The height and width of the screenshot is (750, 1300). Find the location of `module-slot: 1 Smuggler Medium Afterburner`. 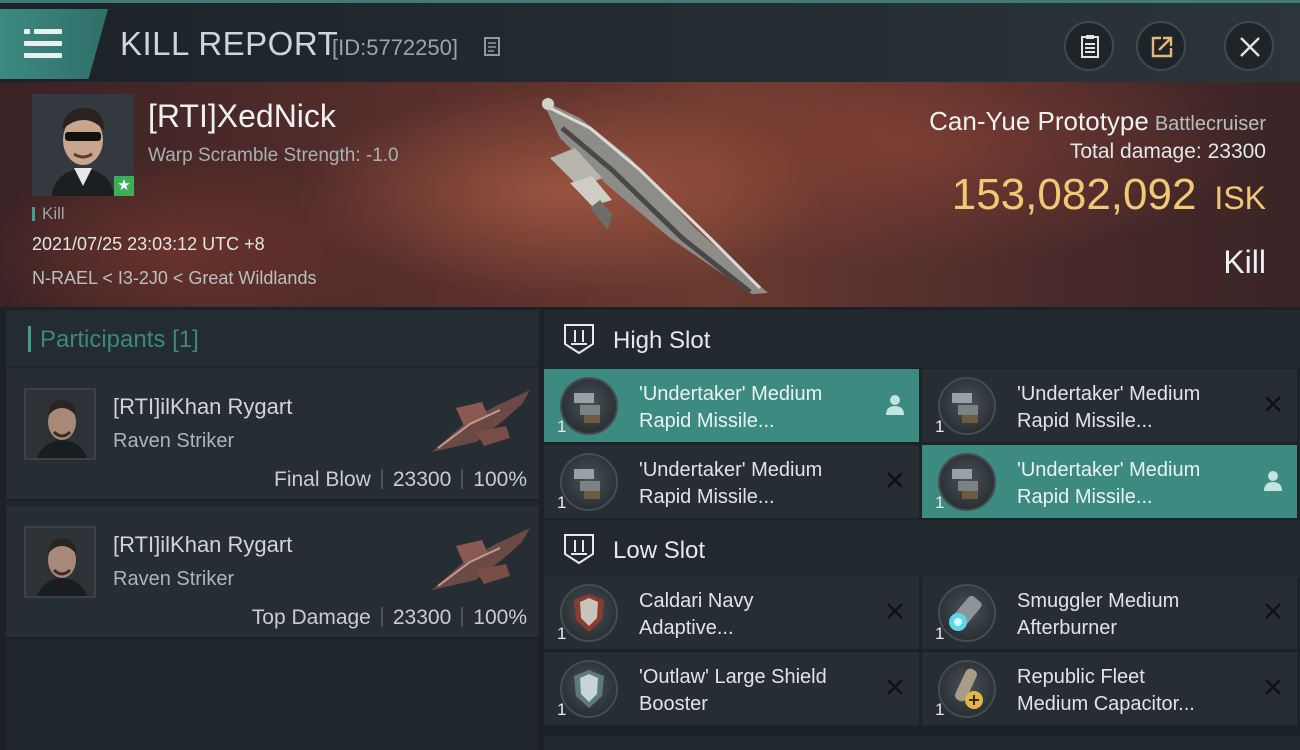

module-slot: 1 Smuggler Medium Afterburner is located at coordinates (1109, 612).